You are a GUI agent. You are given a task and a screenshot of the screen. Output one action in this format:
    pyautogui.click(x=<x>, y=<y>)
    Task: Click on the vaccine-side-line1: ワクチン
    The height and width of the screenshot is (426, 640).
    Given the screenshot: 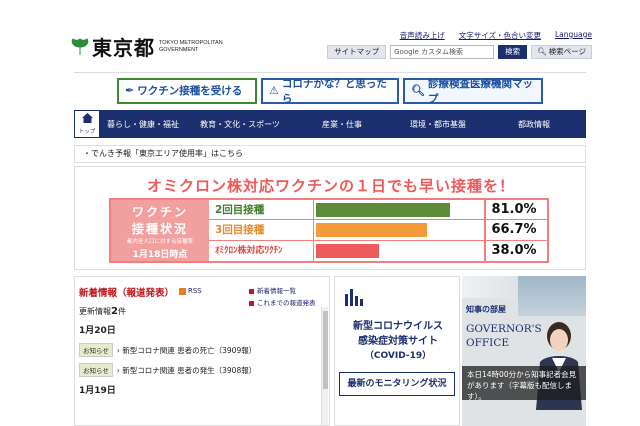 What is the action you would take?
    pyautogui.click(x=159, y=212)
    